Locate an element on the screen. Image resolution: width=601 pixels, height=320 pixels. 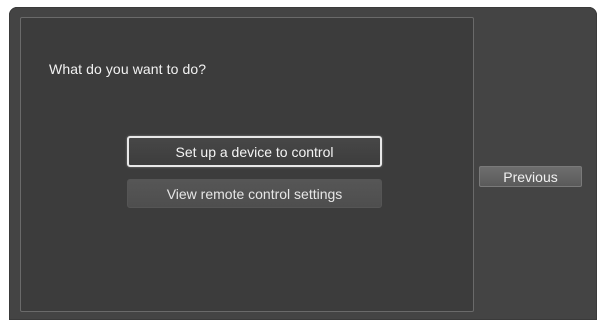
set-up-device-button: Set up a device to control is located at coordinates (254, 151).